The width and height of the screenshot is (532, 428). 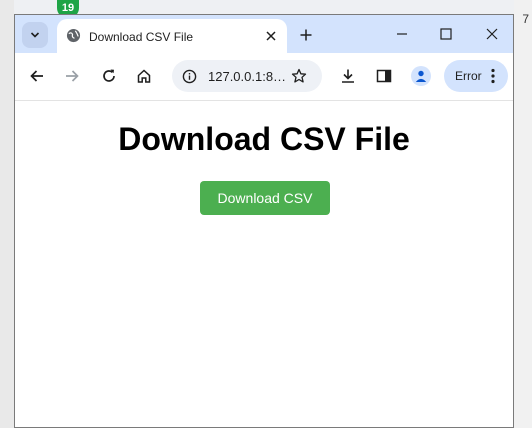 I want to click on maximize-button, so click(x=446, y=34).